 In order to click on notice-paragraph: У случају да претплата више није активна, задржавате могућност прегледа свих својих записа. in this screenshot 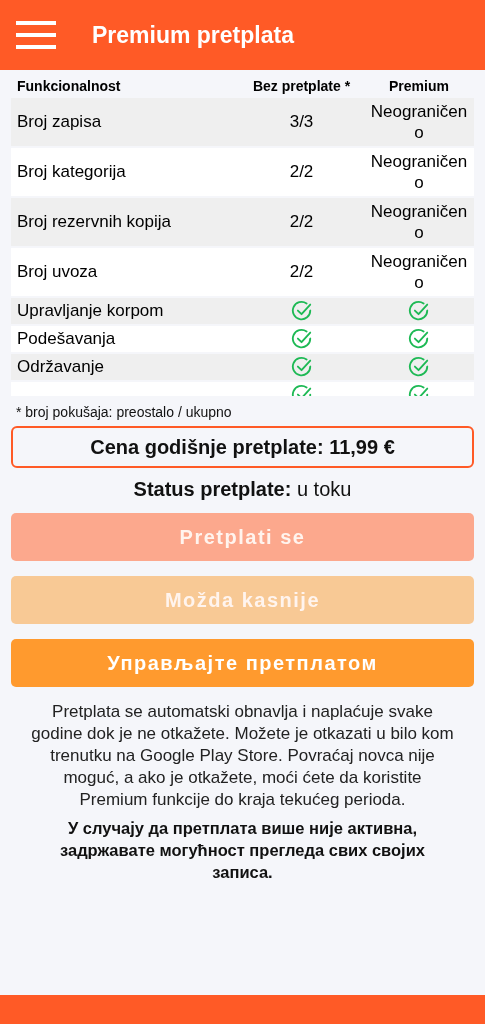, I will do `click(242, 850)`.